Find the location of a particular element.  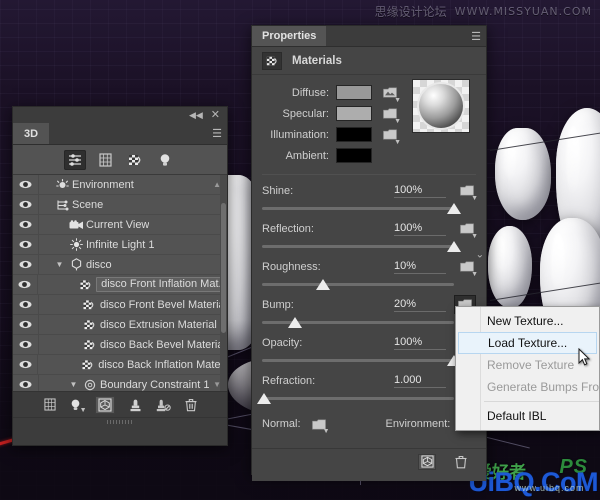

menu-item: Generate Bumps From Diffuse is located at coordinates (543, 387).